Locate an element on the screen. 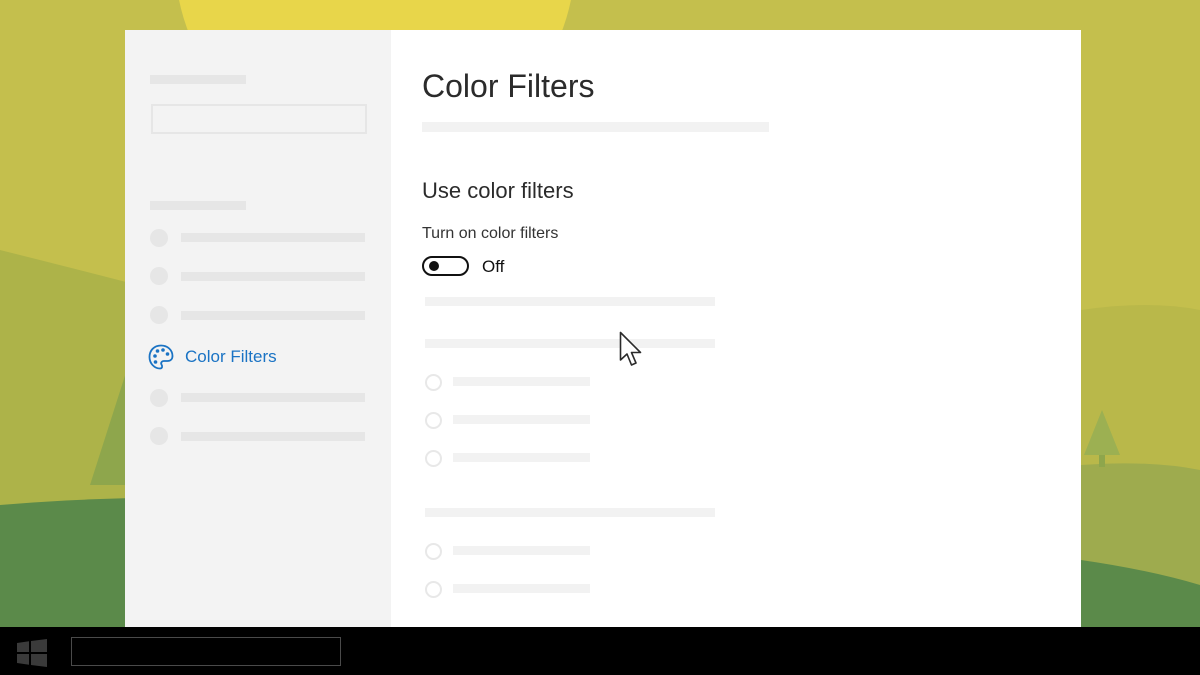  sidebar-header-placeholder is located at coordinates (198, 79).